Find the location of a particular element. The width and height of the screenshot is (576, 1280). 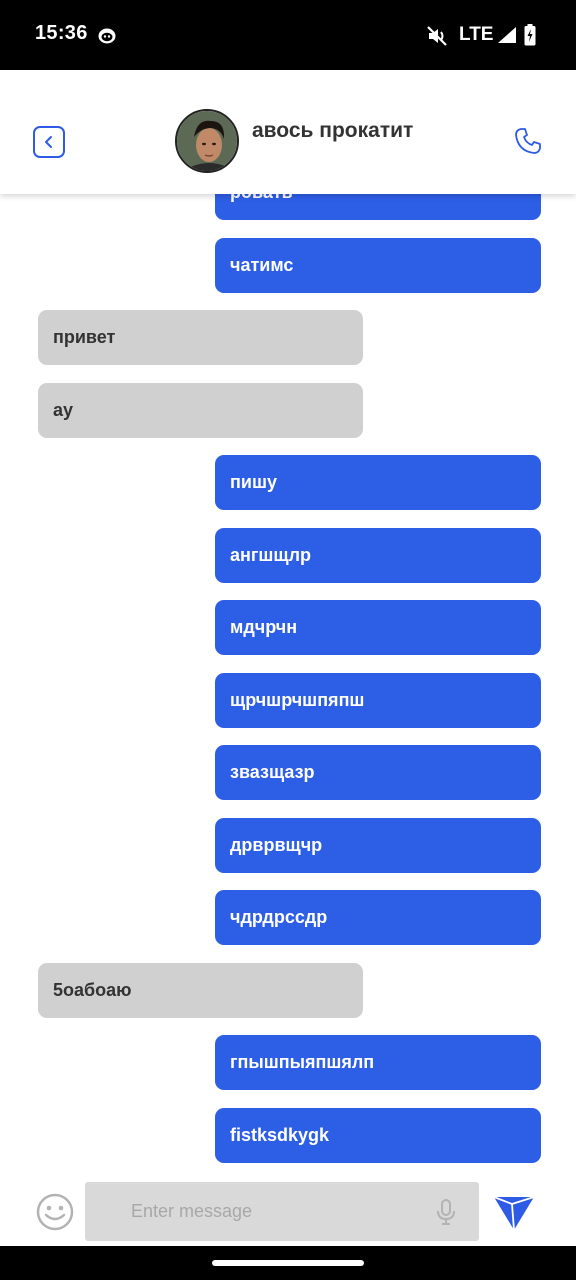

message-text: дрврвщчр is located at coordinates (276, 845).